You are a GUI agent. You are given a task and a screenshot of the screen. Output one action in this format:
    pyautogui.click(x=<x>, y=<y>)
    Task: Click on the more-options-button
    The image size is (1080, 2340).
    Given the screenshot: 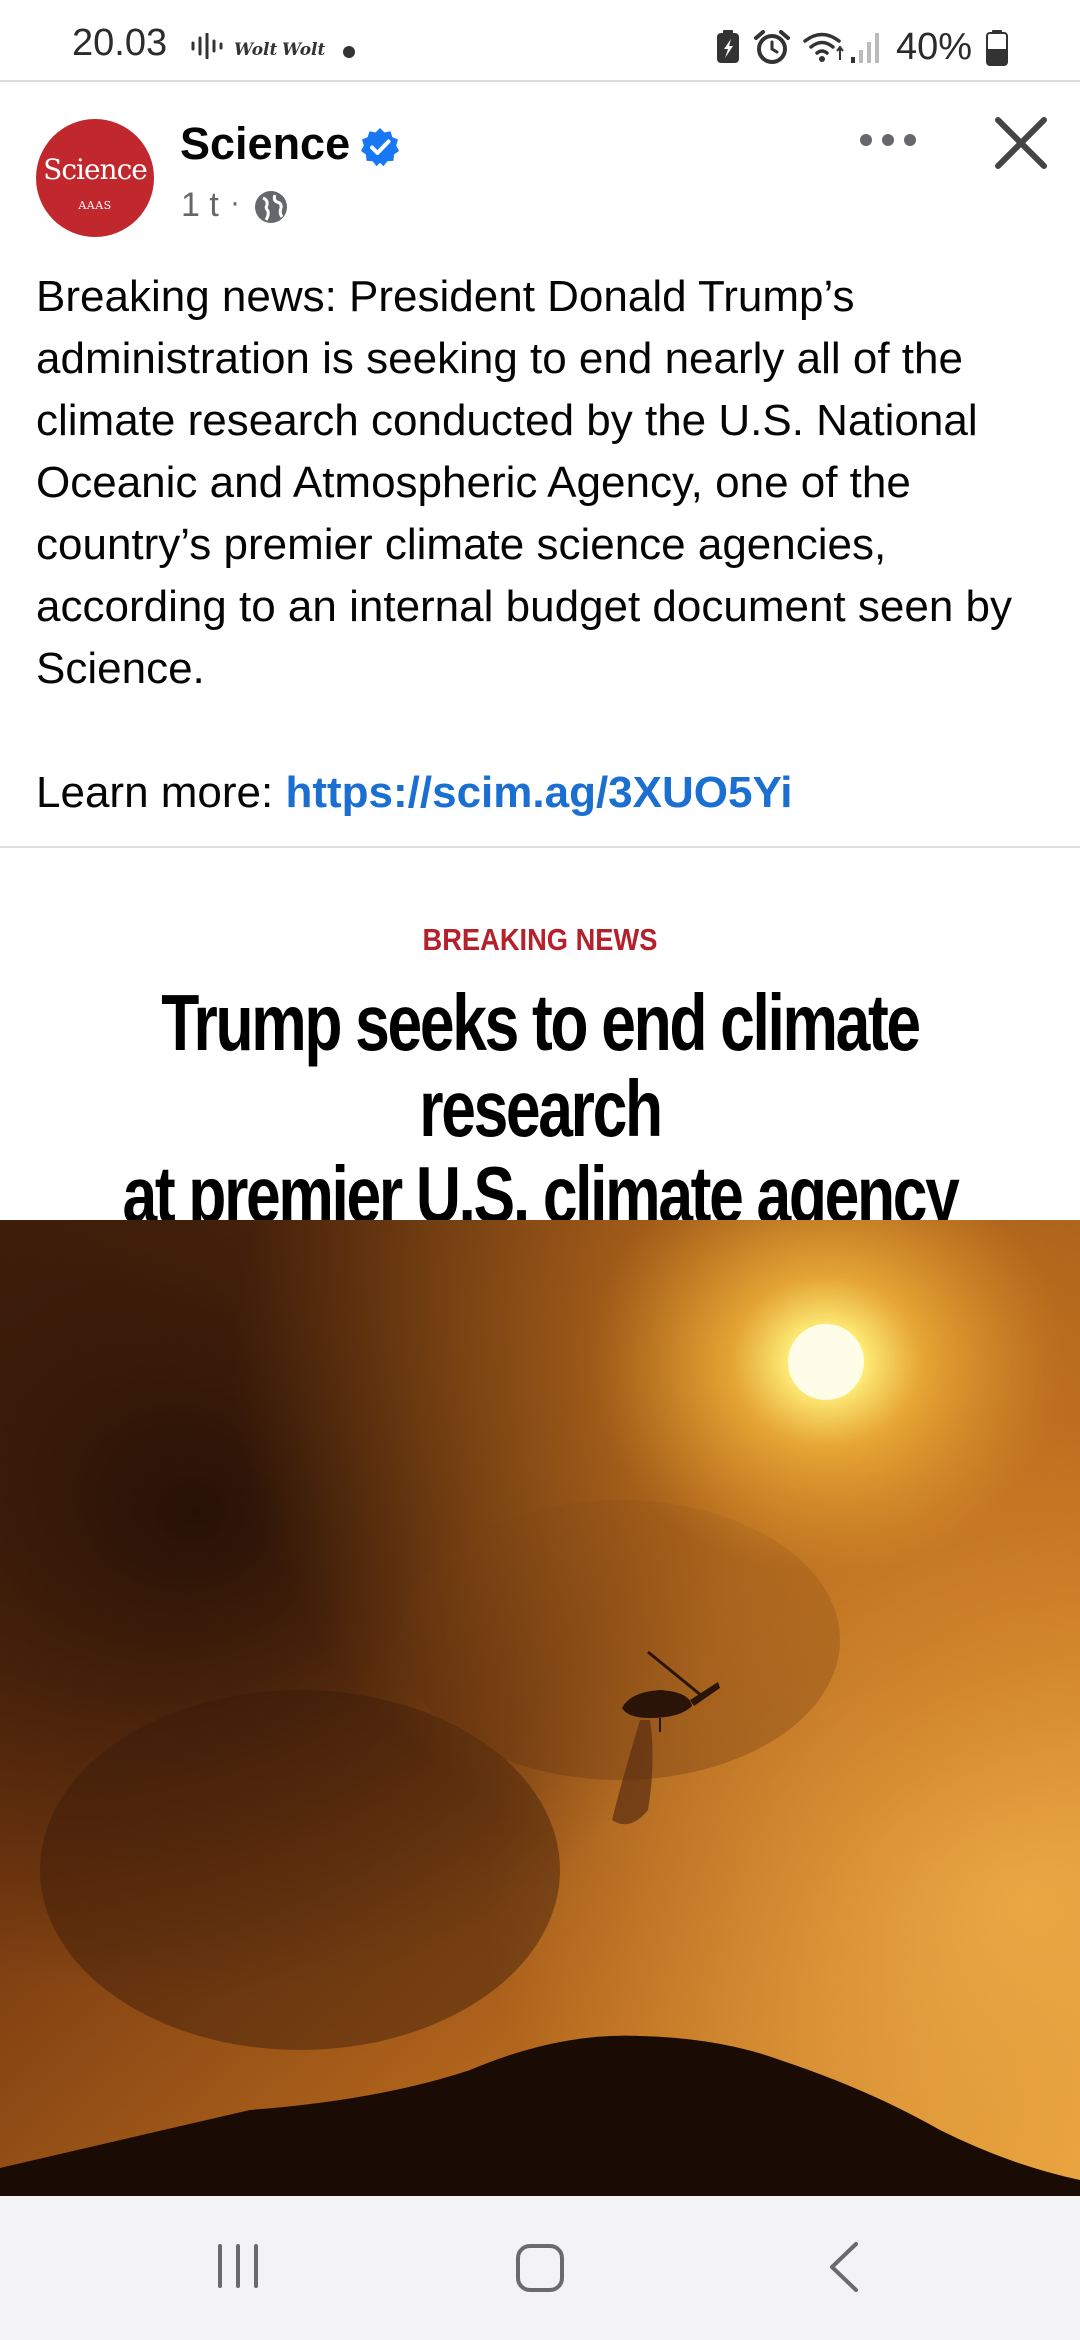 What is the action you would take?
    pyautogui.click(x=888, y=140)
    